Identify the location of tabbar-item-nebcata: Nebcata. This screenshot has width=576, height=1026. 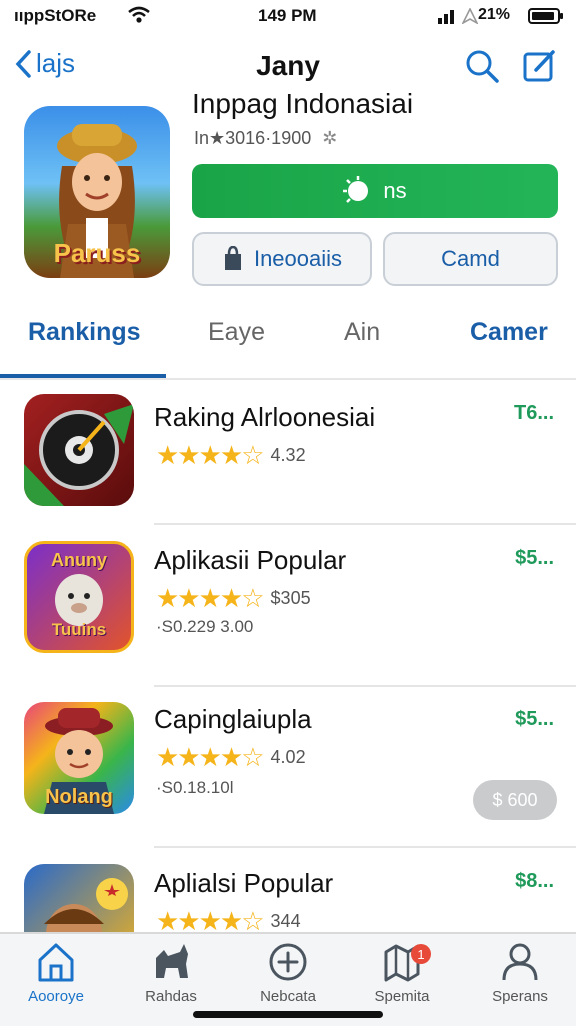
(288, 972).